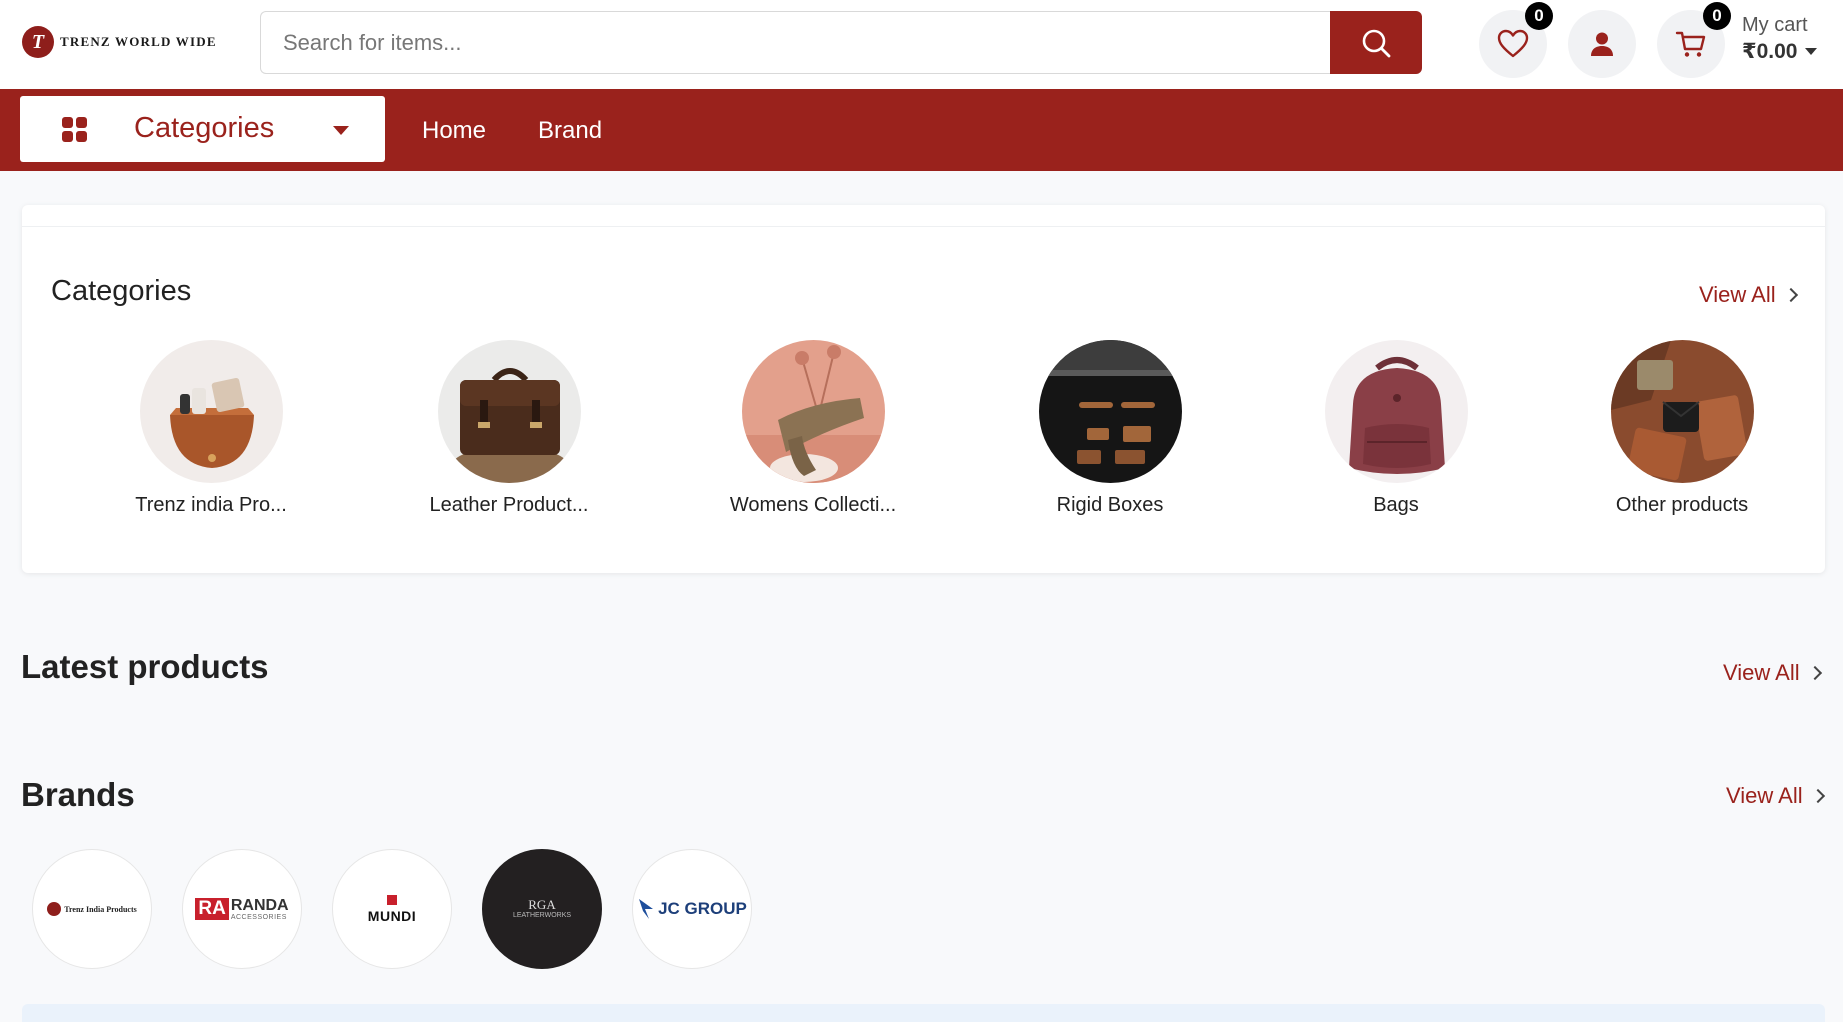 This screenshot has height=1022, width=1843. I want to click on brand-subtitle: LEATHERWORKS, so click(542, 916).